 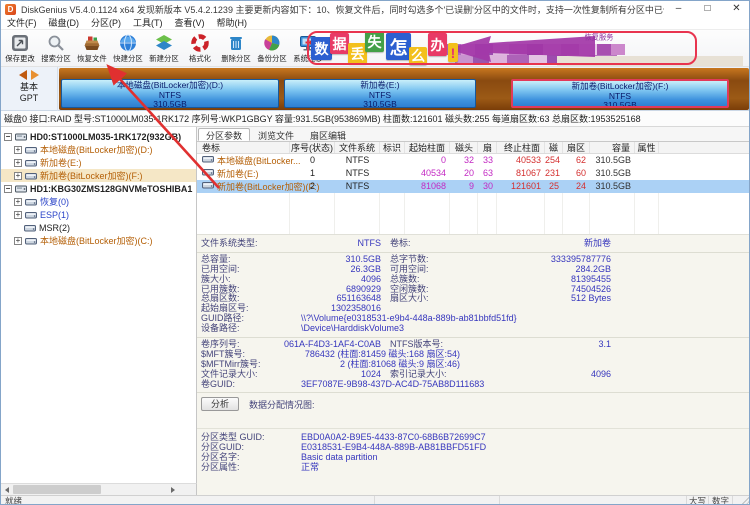 What do you see at coordinates (56, 58) in the screenshot?
I see `toolbar-button-label: 搜索分区` at bounding box center [56, 58].